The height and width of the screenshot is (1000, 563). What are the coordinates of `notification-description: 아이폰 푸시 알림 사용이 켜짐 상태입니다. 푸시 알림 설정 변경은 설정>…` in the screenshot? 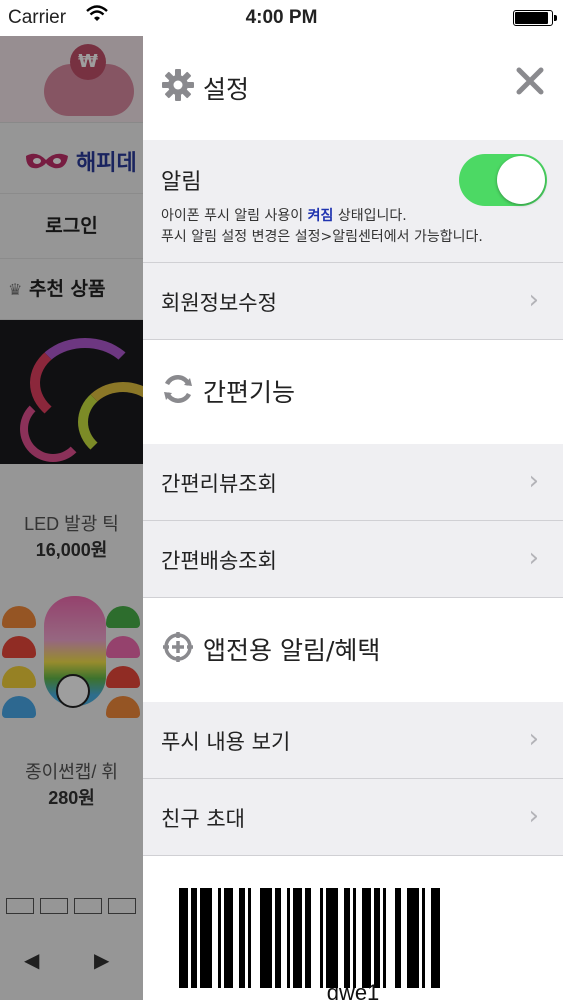 It's located at (322, 227).